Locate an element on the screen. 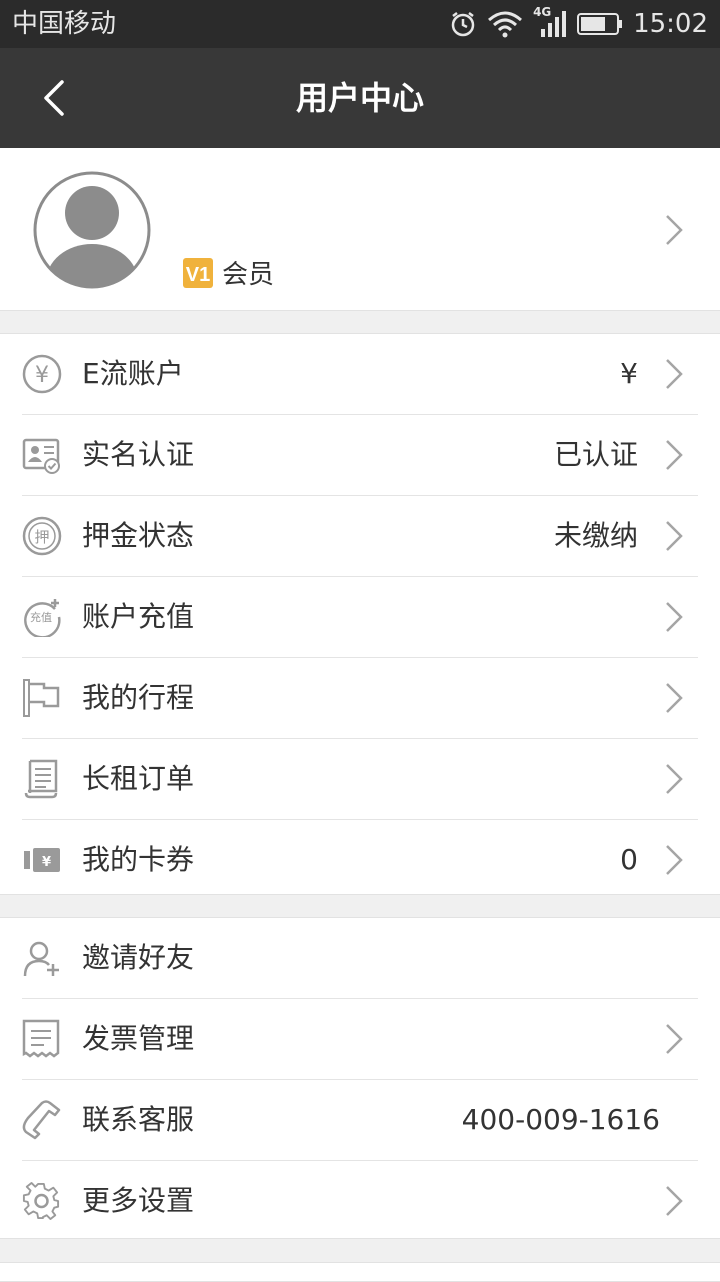  list-item-long-rent: 长租订单 is located at coordinates (360, 779).